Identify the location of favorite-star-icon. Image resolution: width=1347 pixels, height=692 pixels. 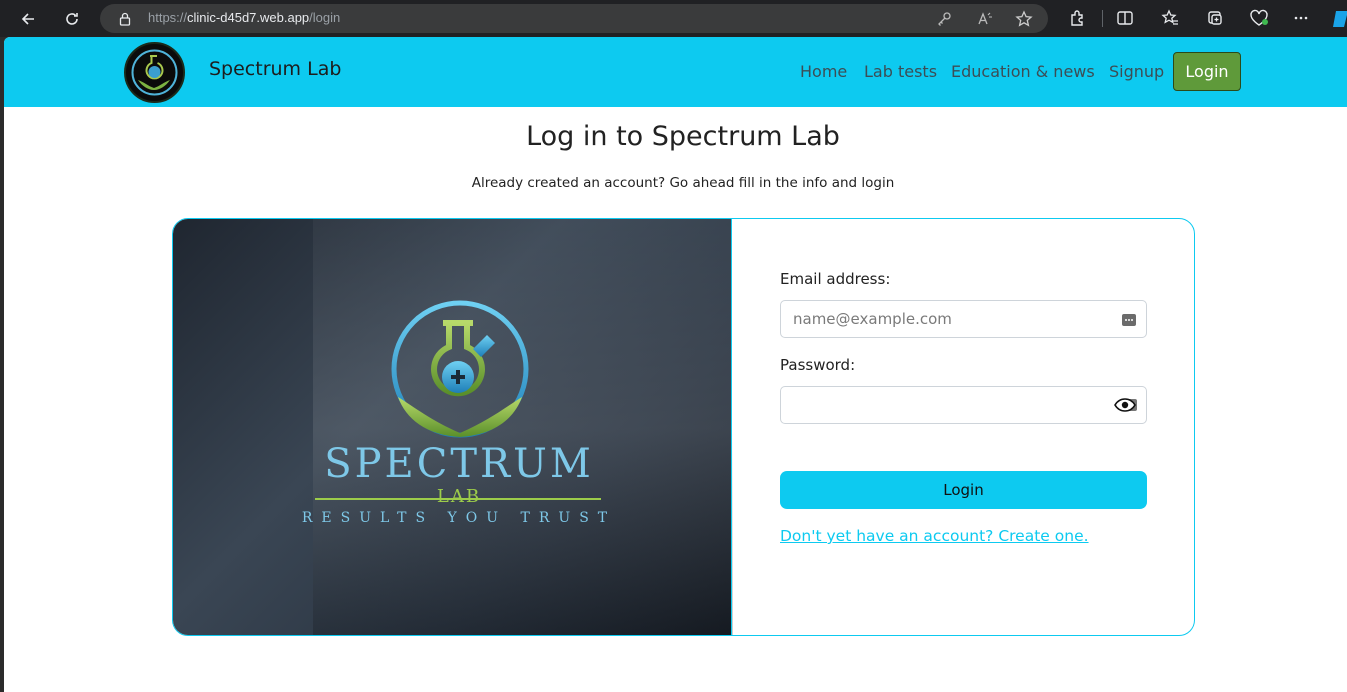
(1024, 19).